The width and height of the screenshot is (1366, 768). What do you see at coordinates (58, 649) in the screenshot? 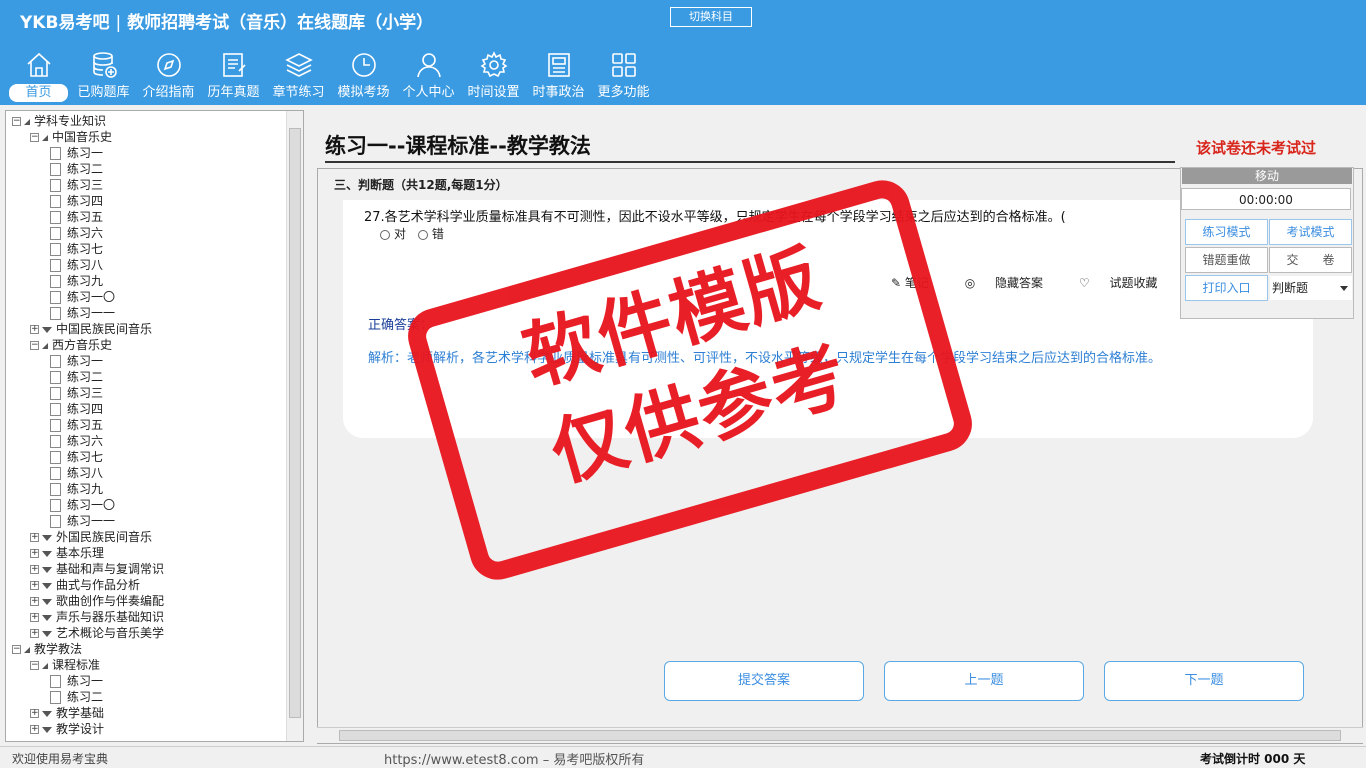
I see `tree-label: 教学教法` at bounding box center [58, 649].